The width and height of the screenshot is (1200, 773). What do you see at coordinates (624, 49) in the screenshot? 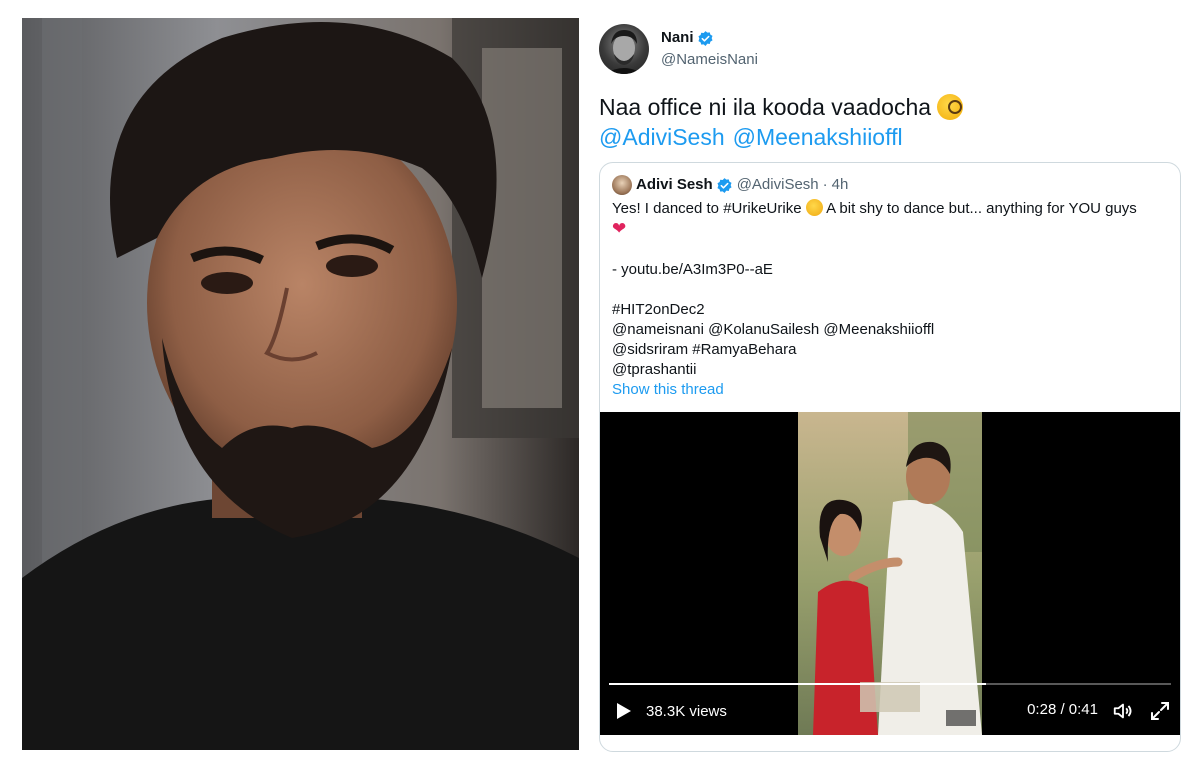
I see `author-avatar` at bounding box center [624, 49].